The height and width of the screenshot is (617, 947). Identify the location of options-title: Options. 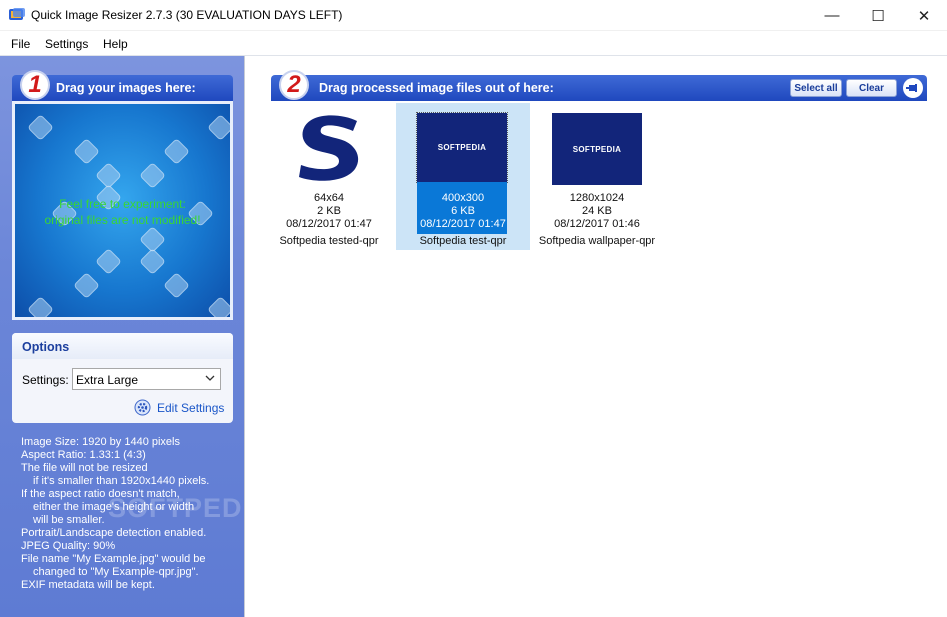
(122, 346).